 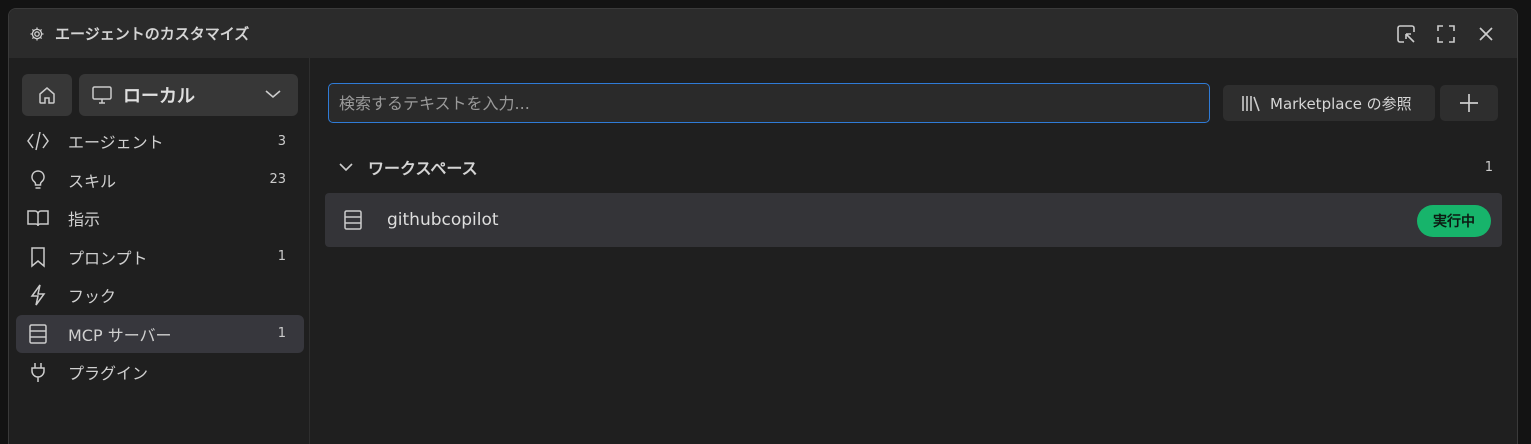 I want to click on maximize-button, so click(x=1446, y=34).